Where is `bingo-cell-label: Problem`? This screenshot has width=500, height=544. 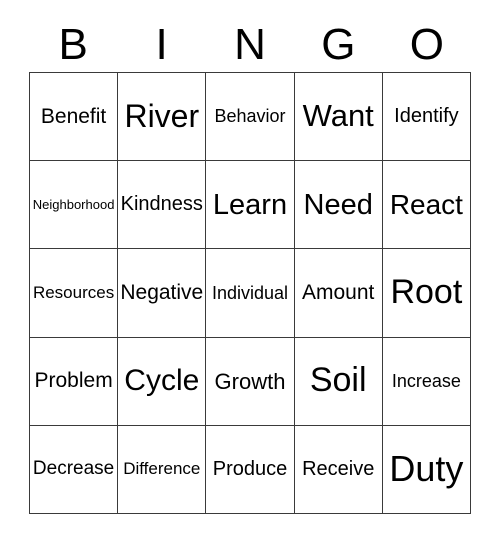 bingo-cell-label: Problem is located at coordinates (73, 381).